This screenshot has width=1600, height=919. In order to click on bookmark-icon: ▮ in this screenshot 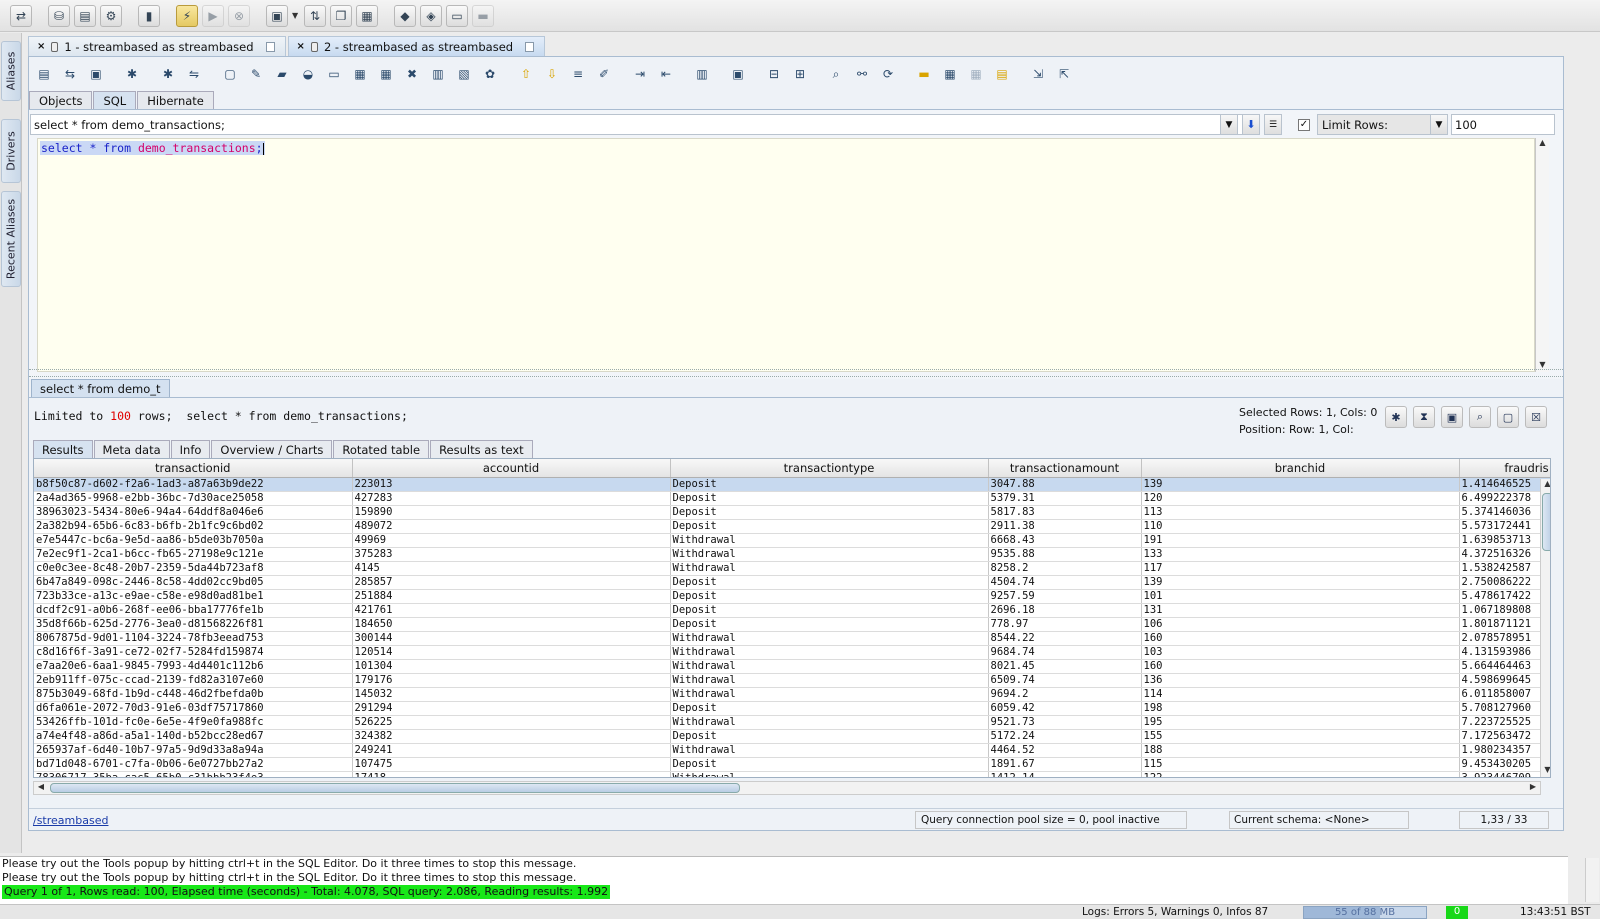, I will do `click(149, 15)`.